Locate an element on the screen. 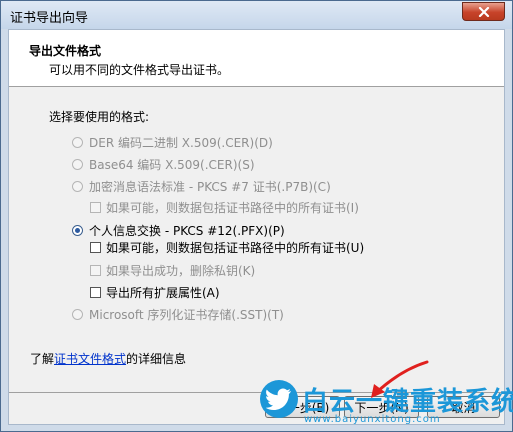  radio-sst: Microsoft 序列化证书存储(.SST)(T) is located at coordinates (178, 314).